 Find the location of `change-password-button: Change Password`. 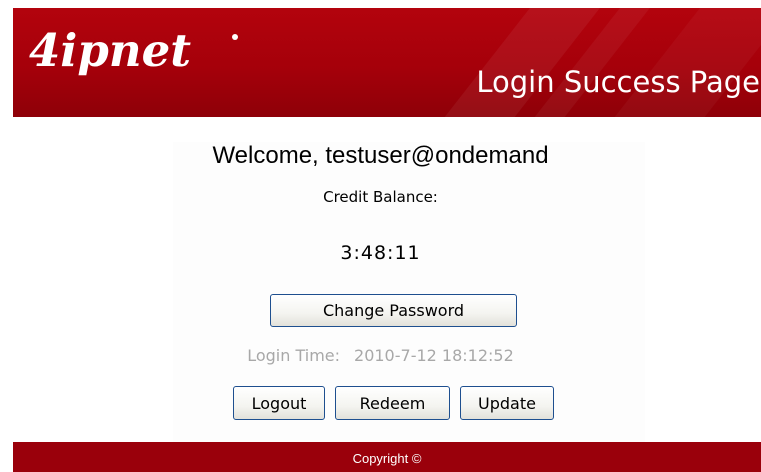

change-password-button: Change Password is located at coordinates (393, 310).